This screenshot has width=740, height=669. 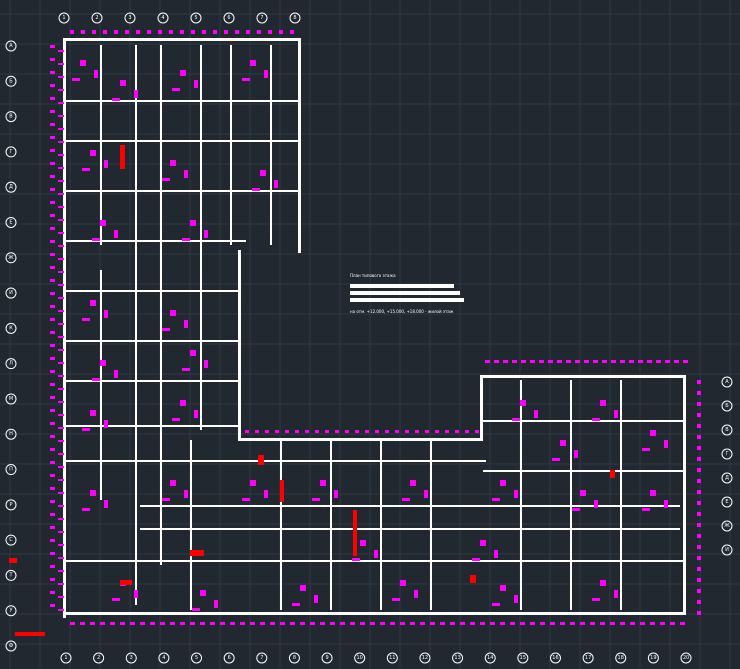 I want to click on axis-label: 20, so click(x=686, y=658).